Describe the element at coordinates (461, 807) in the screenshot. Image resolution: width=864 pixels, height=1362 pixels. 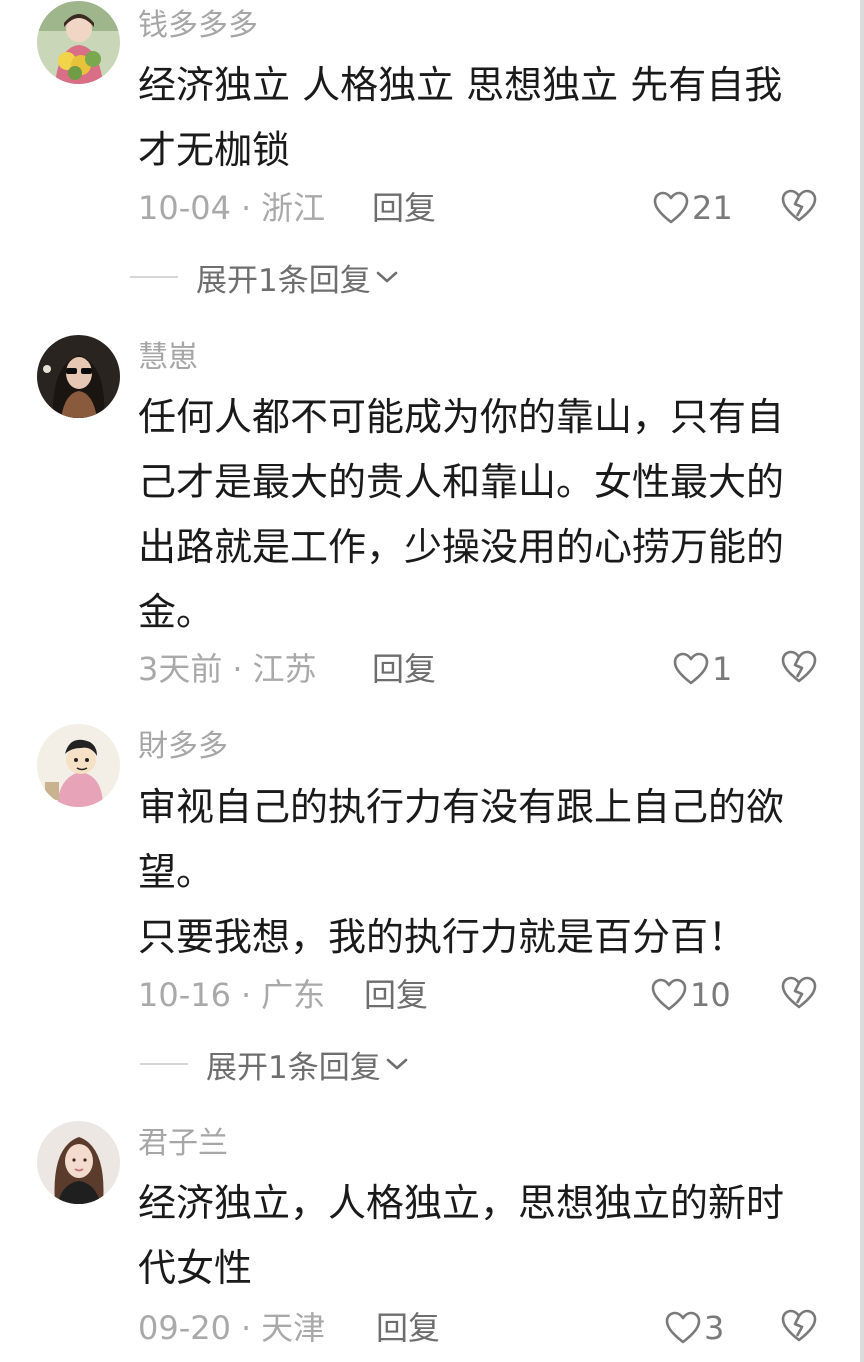
I see `comment-text-line: 审视自己的执行力有没有跟上自己的欲` at that location.